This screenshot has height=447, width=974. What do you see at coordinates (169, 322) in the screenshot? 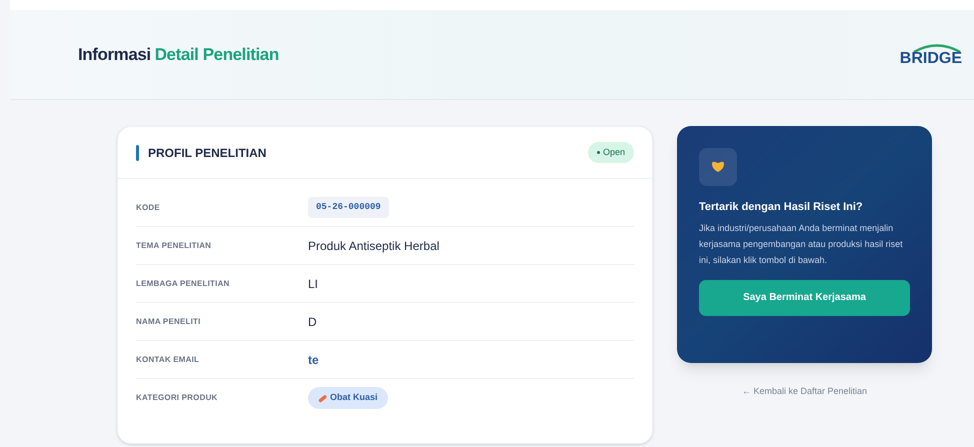
I see `field-label: NAMA PENELITI` at bounding box center [169, 322].